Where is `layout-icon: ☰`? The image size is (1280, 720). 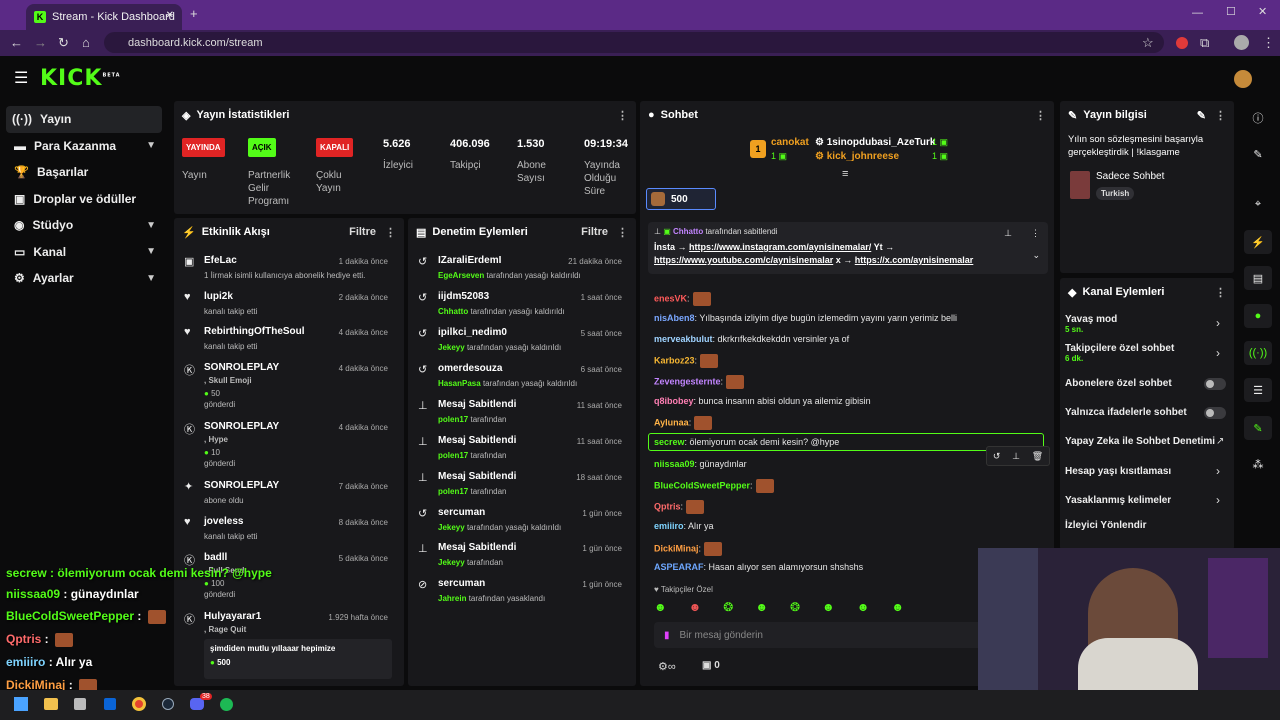
layout-icon: ☰ is located at coordinates (1258, 390).